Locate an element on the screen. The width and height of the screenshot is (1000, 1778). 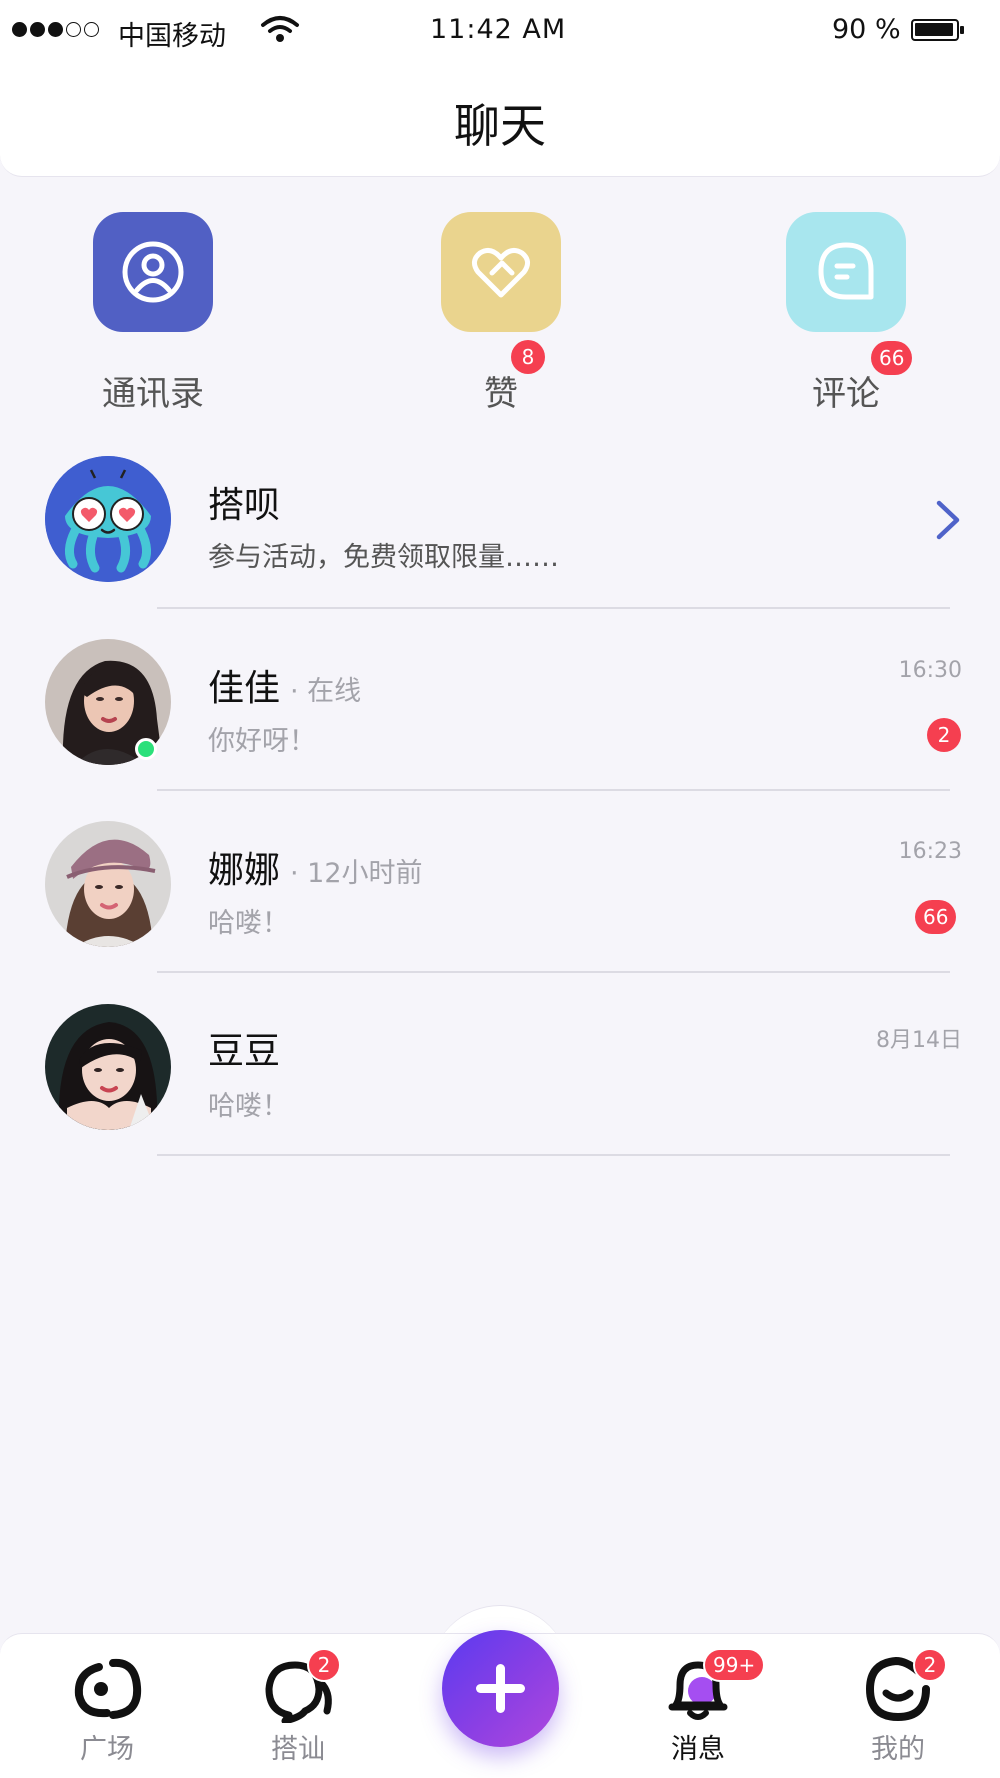
comment-icon is located at coordinates (846, 271).